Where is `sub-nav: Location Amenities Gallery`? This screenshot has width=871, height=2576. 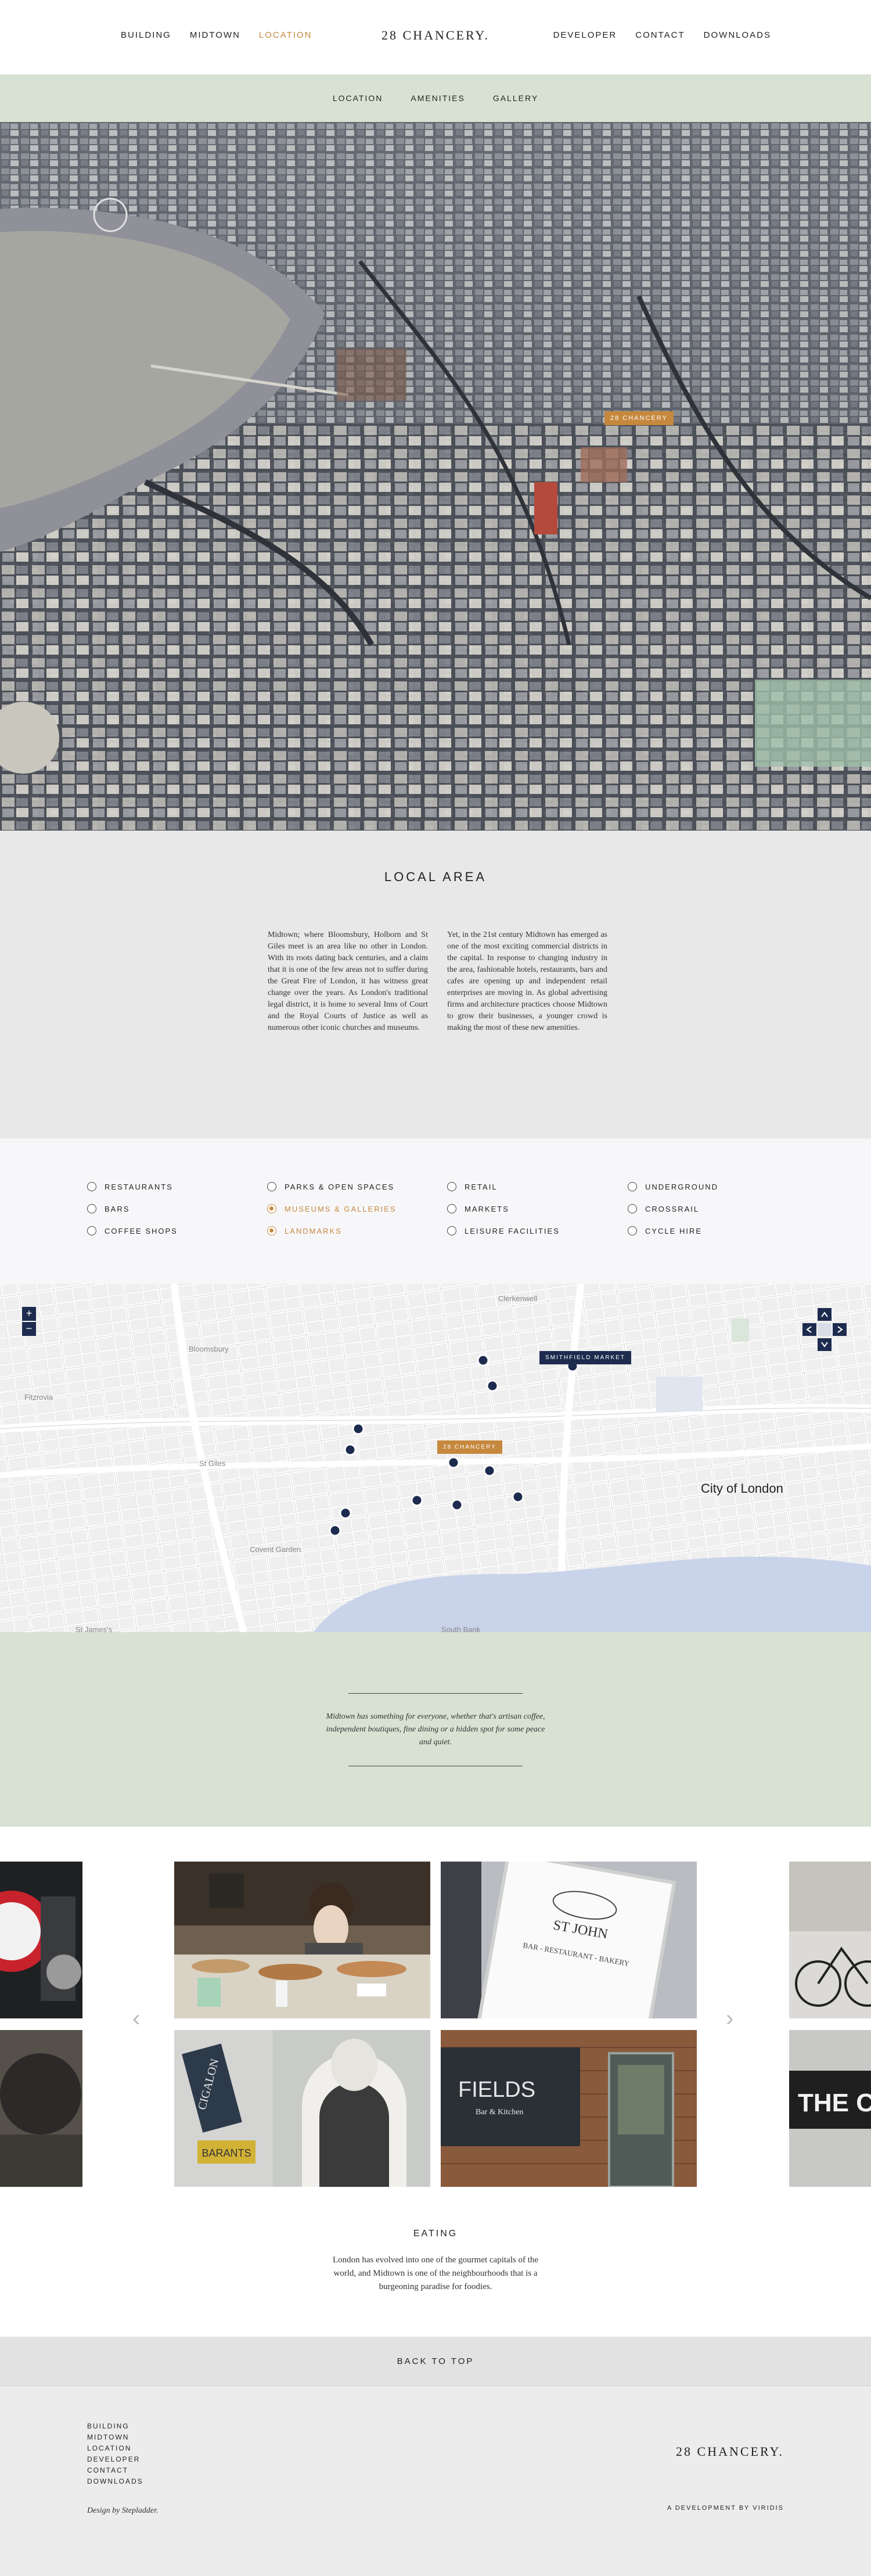
sub-nav: Location Amenities Gallery is located at coordinates (435, 98).